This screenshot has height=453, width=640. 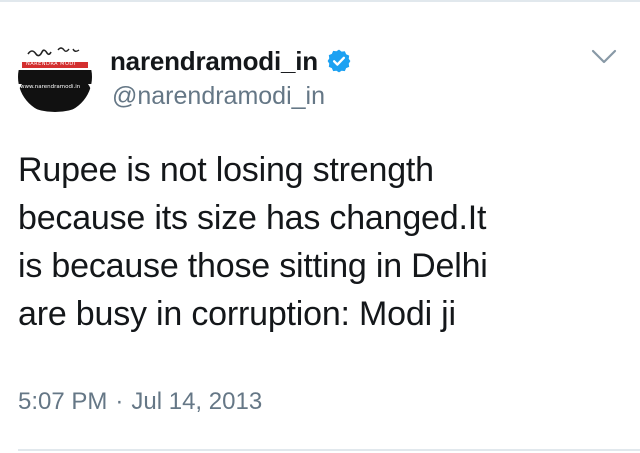 What do you see at coordinates (50, 87) in the screenshot?
I see `avatar-url-text: www.narendramodi.in` at bounding box center [50, 87].